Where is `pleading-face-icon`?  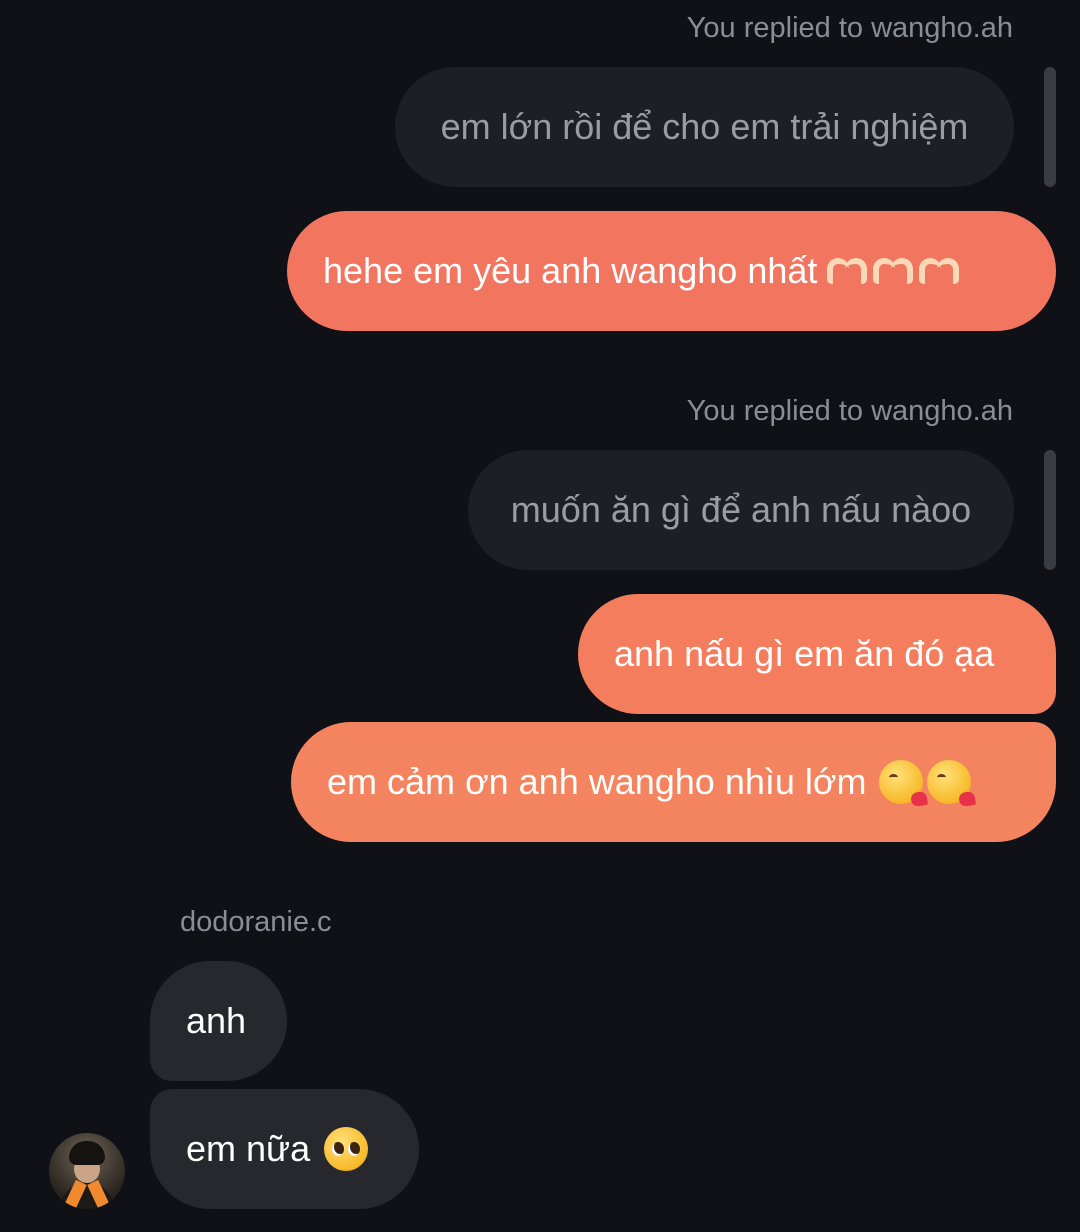
pleading-face-icon is located at coordinates (346, 1149).